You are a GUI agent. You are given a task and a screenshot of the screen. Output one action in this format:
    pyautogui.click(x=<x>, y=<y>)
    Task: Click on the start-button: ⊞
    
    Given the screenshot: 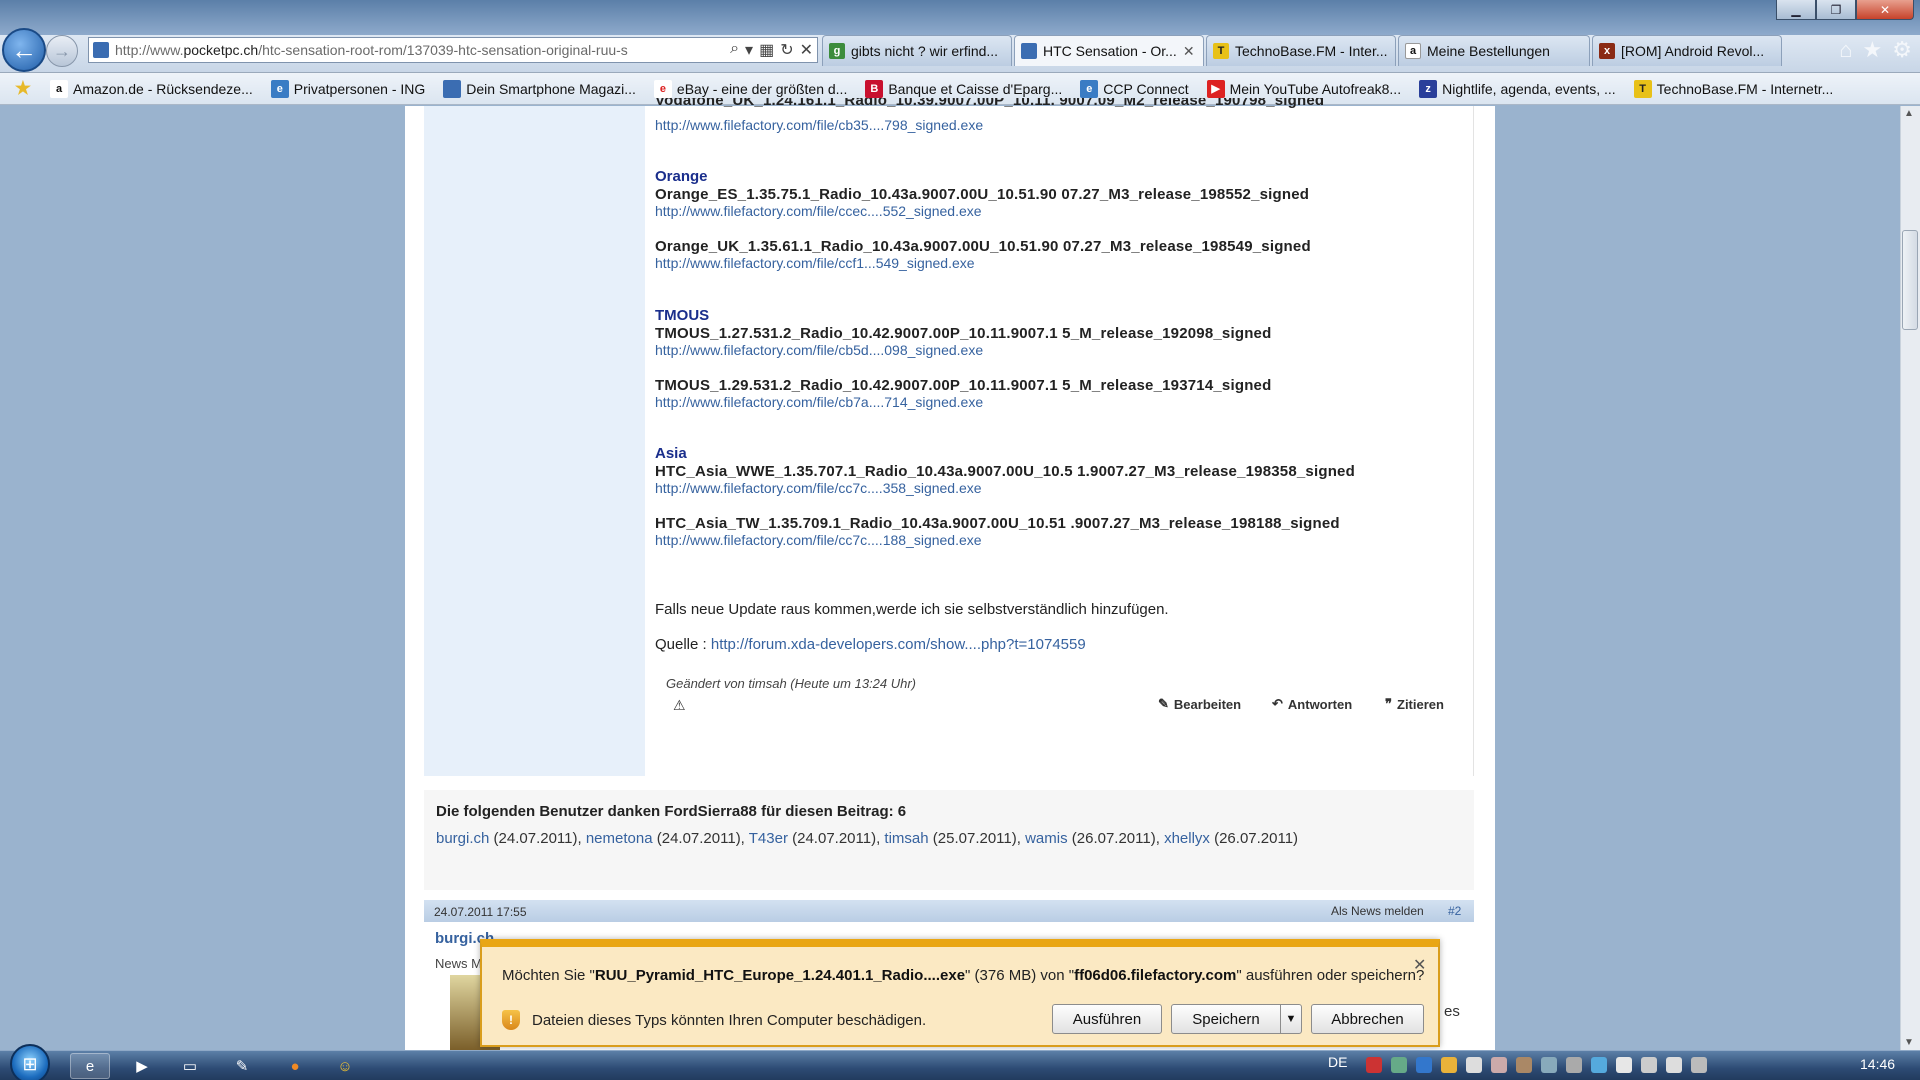 What is the action you would take?
    pyautogui.click(x=30, y=1062)
    